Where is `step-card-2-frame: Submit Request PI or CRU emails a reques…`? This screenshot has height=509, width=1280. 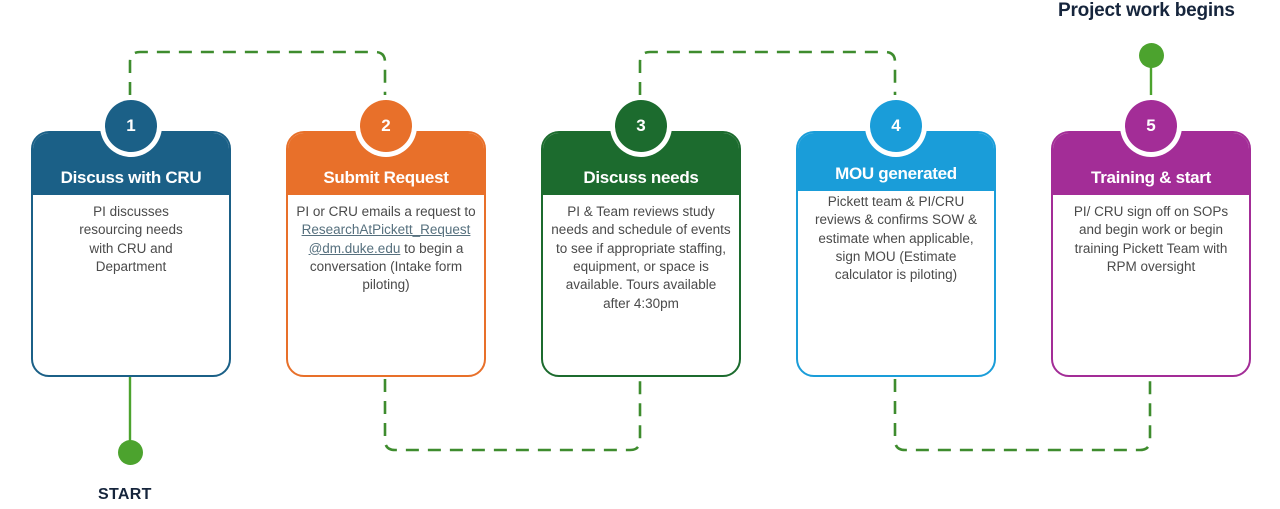
step-card-2-frame: Submit Request PI or CRU emails a reques… is located at coordinates (386, 254).